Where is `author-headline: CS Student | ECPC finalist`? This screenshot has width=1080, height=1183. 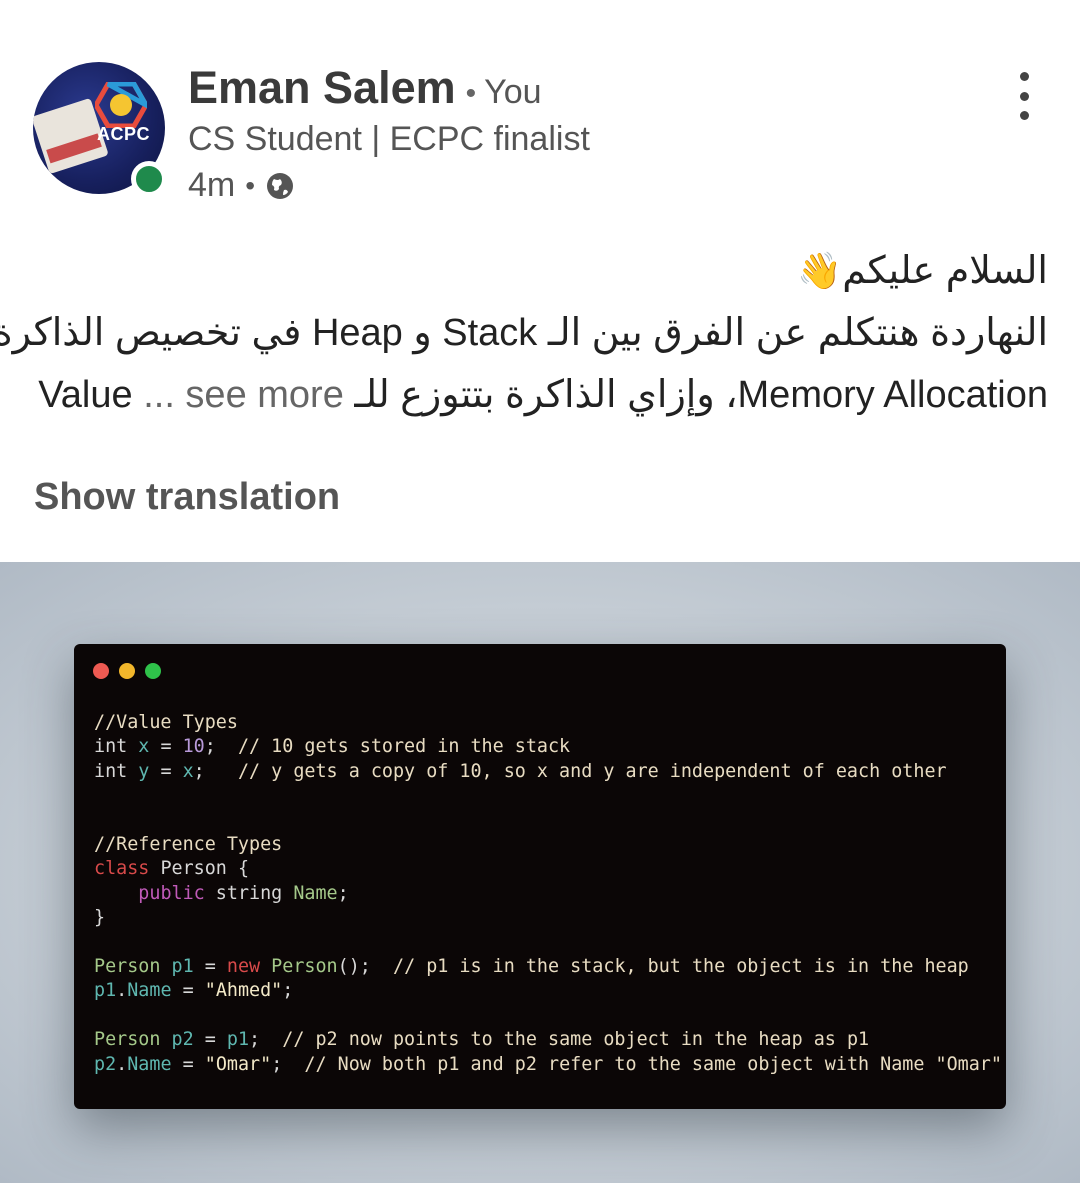 author-headline: CS Student | ECPC finalist is located at coordinates (389, 139).